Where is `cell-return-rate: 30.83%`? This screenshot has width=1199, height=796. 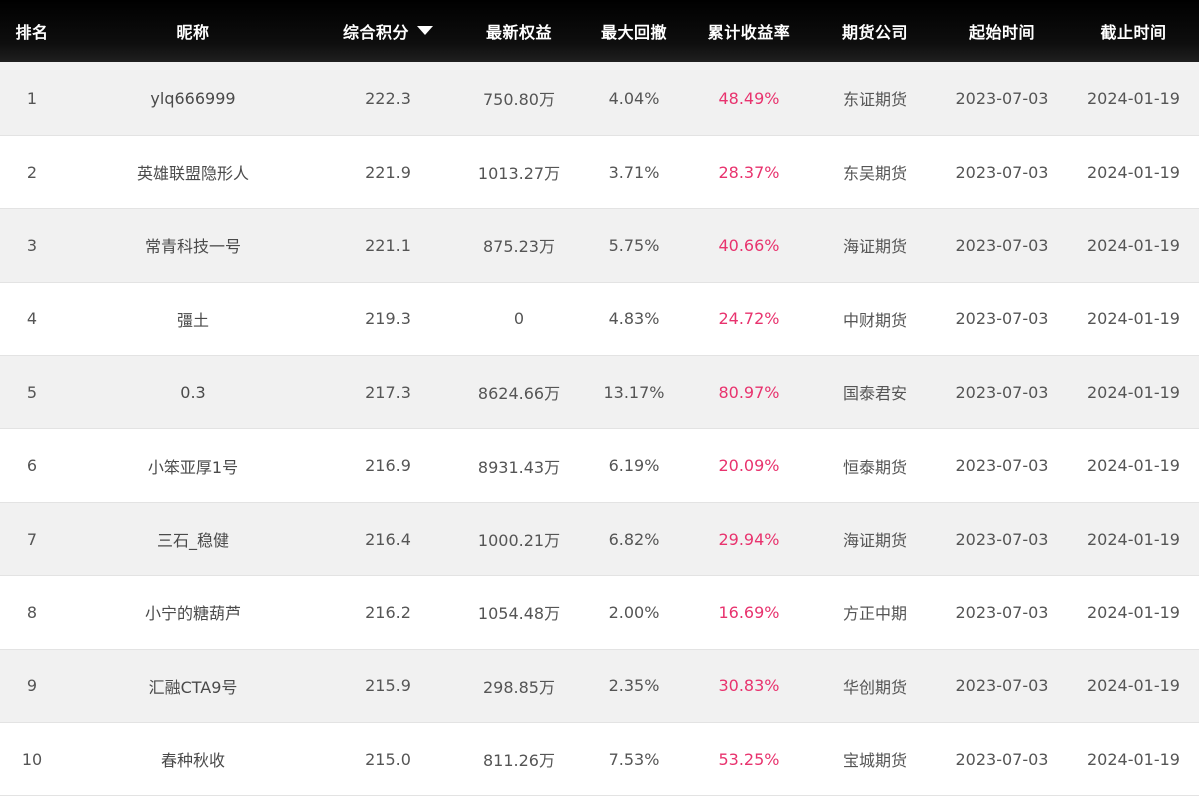
cell-return-rate: 30.83% is located at coordinates (749, 686).